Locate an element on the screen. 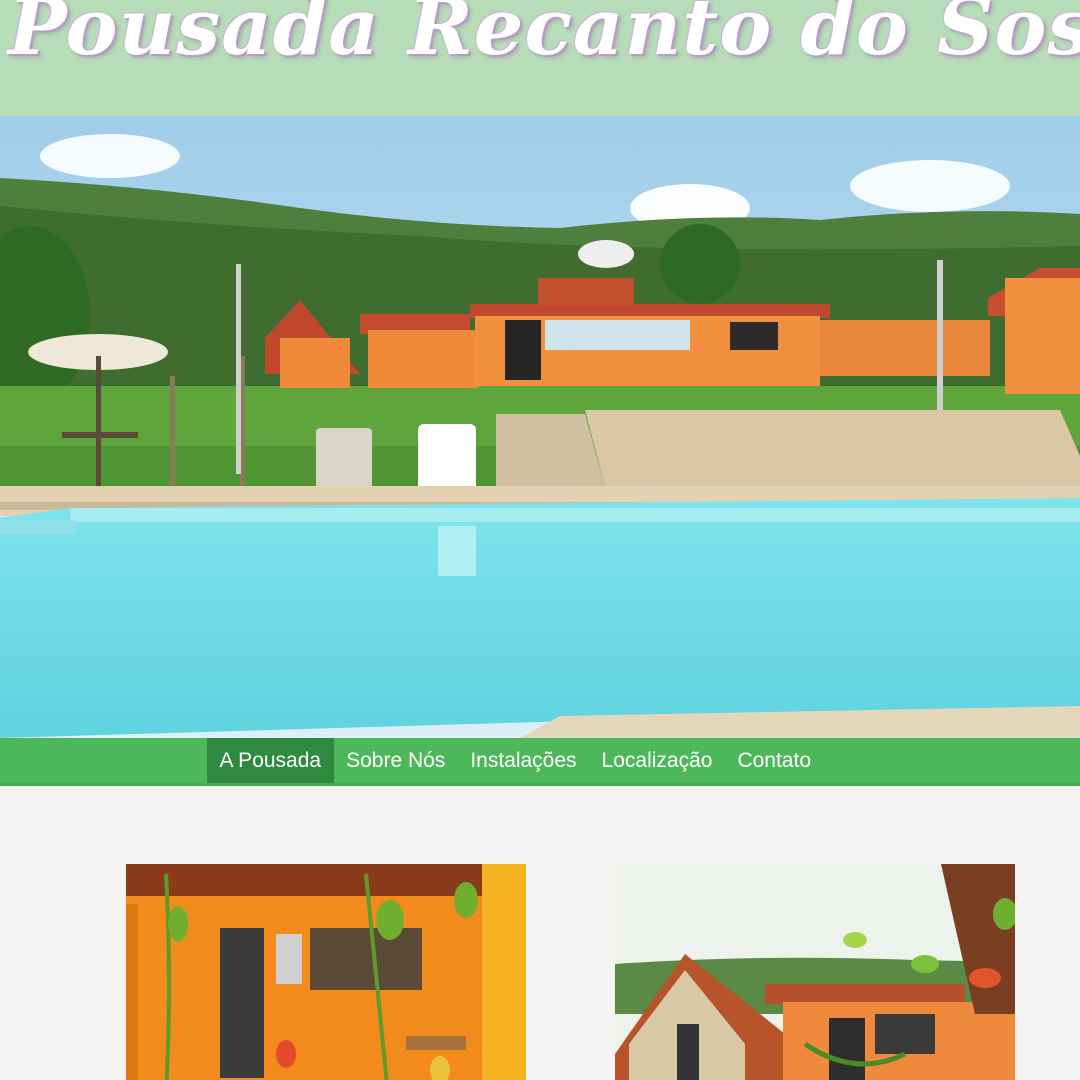 This screenshot has height=1080, width=1080. nav-item-a-pousada: A Pousada is located at coordinates (270, 760).